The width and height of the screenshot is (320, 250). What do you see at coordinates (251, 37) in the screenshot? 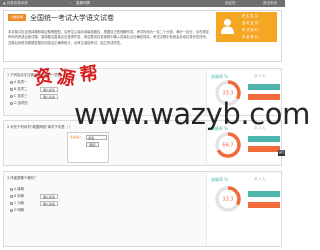
I see `profile-score: 本 卷 得 分：` at bounding box center [251, 37].